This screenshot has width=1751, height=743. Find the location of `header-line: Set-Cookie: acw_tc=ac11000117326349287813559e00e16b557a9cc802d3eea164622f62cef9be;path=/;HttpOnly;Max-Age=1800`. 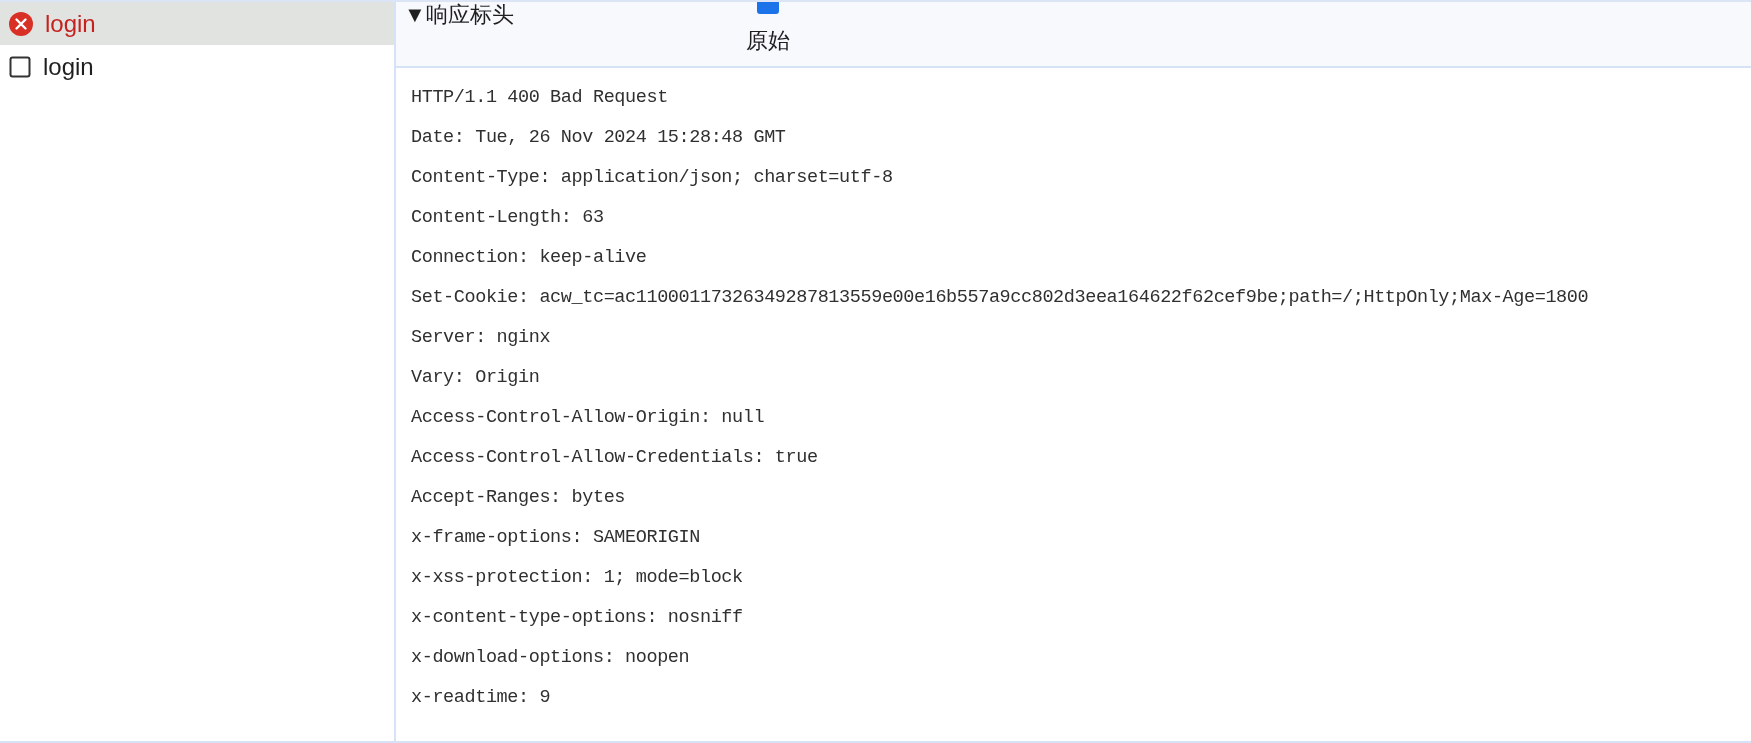

header-line: Set-Cookie: acw_tc=ac11000117326349287813559e00e16b557a9cc802d3eea164622f62cef9be;path=/;HttpOnly;Max-Age=1800 is located at coordinates (1000, 298).